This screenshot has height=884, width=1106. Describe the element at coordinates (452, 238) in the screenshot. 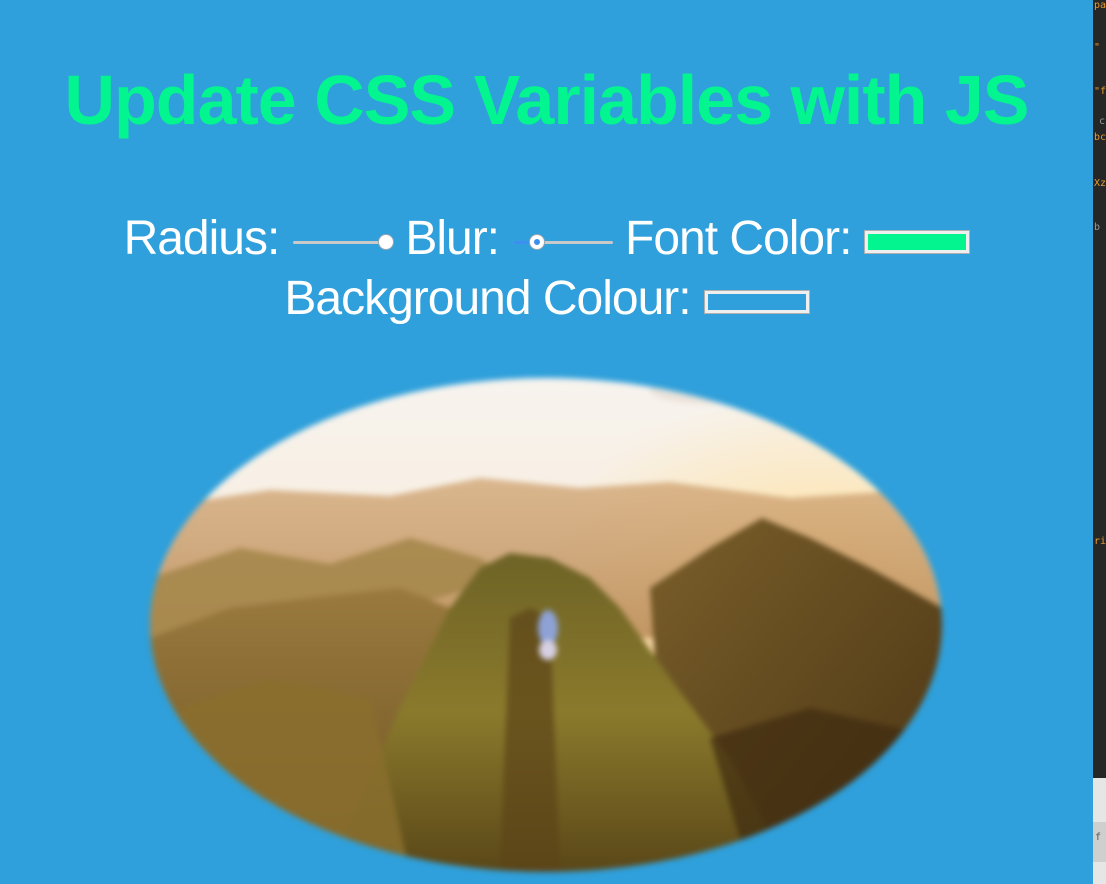

I see `blur-label: Blur:` at that location.